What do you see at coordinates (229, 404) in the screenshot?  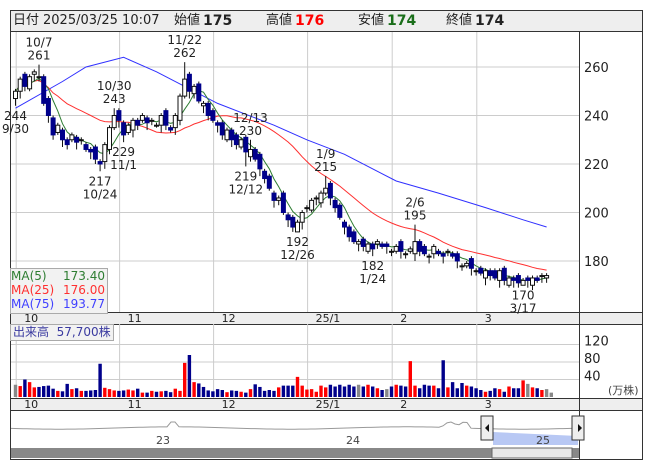 I see `month-tick-label: 12` at bounding box center [229, 404].